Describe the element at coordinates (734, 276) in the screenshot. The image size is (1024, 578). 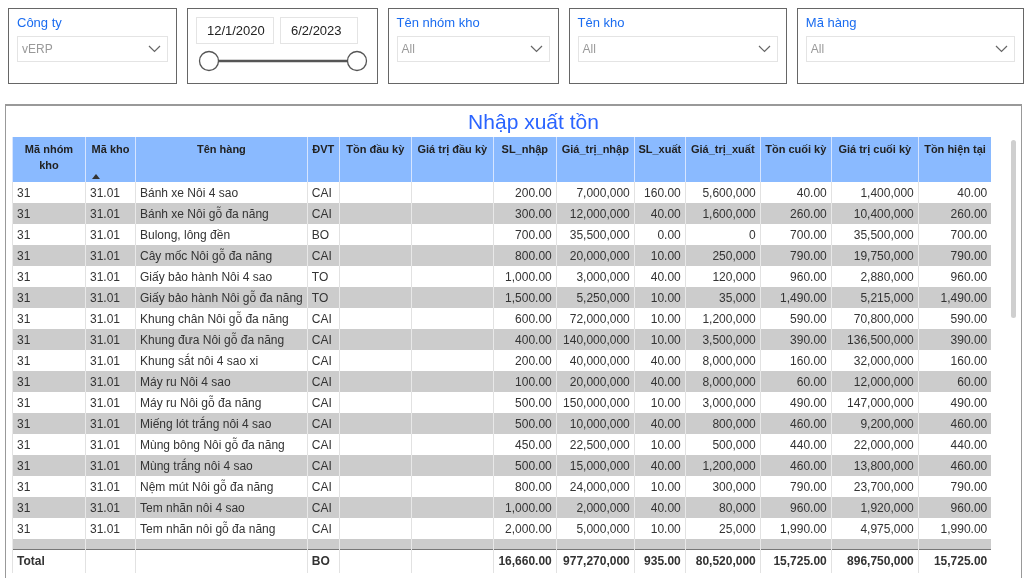
I see `table-cell: 120,000` at that location.